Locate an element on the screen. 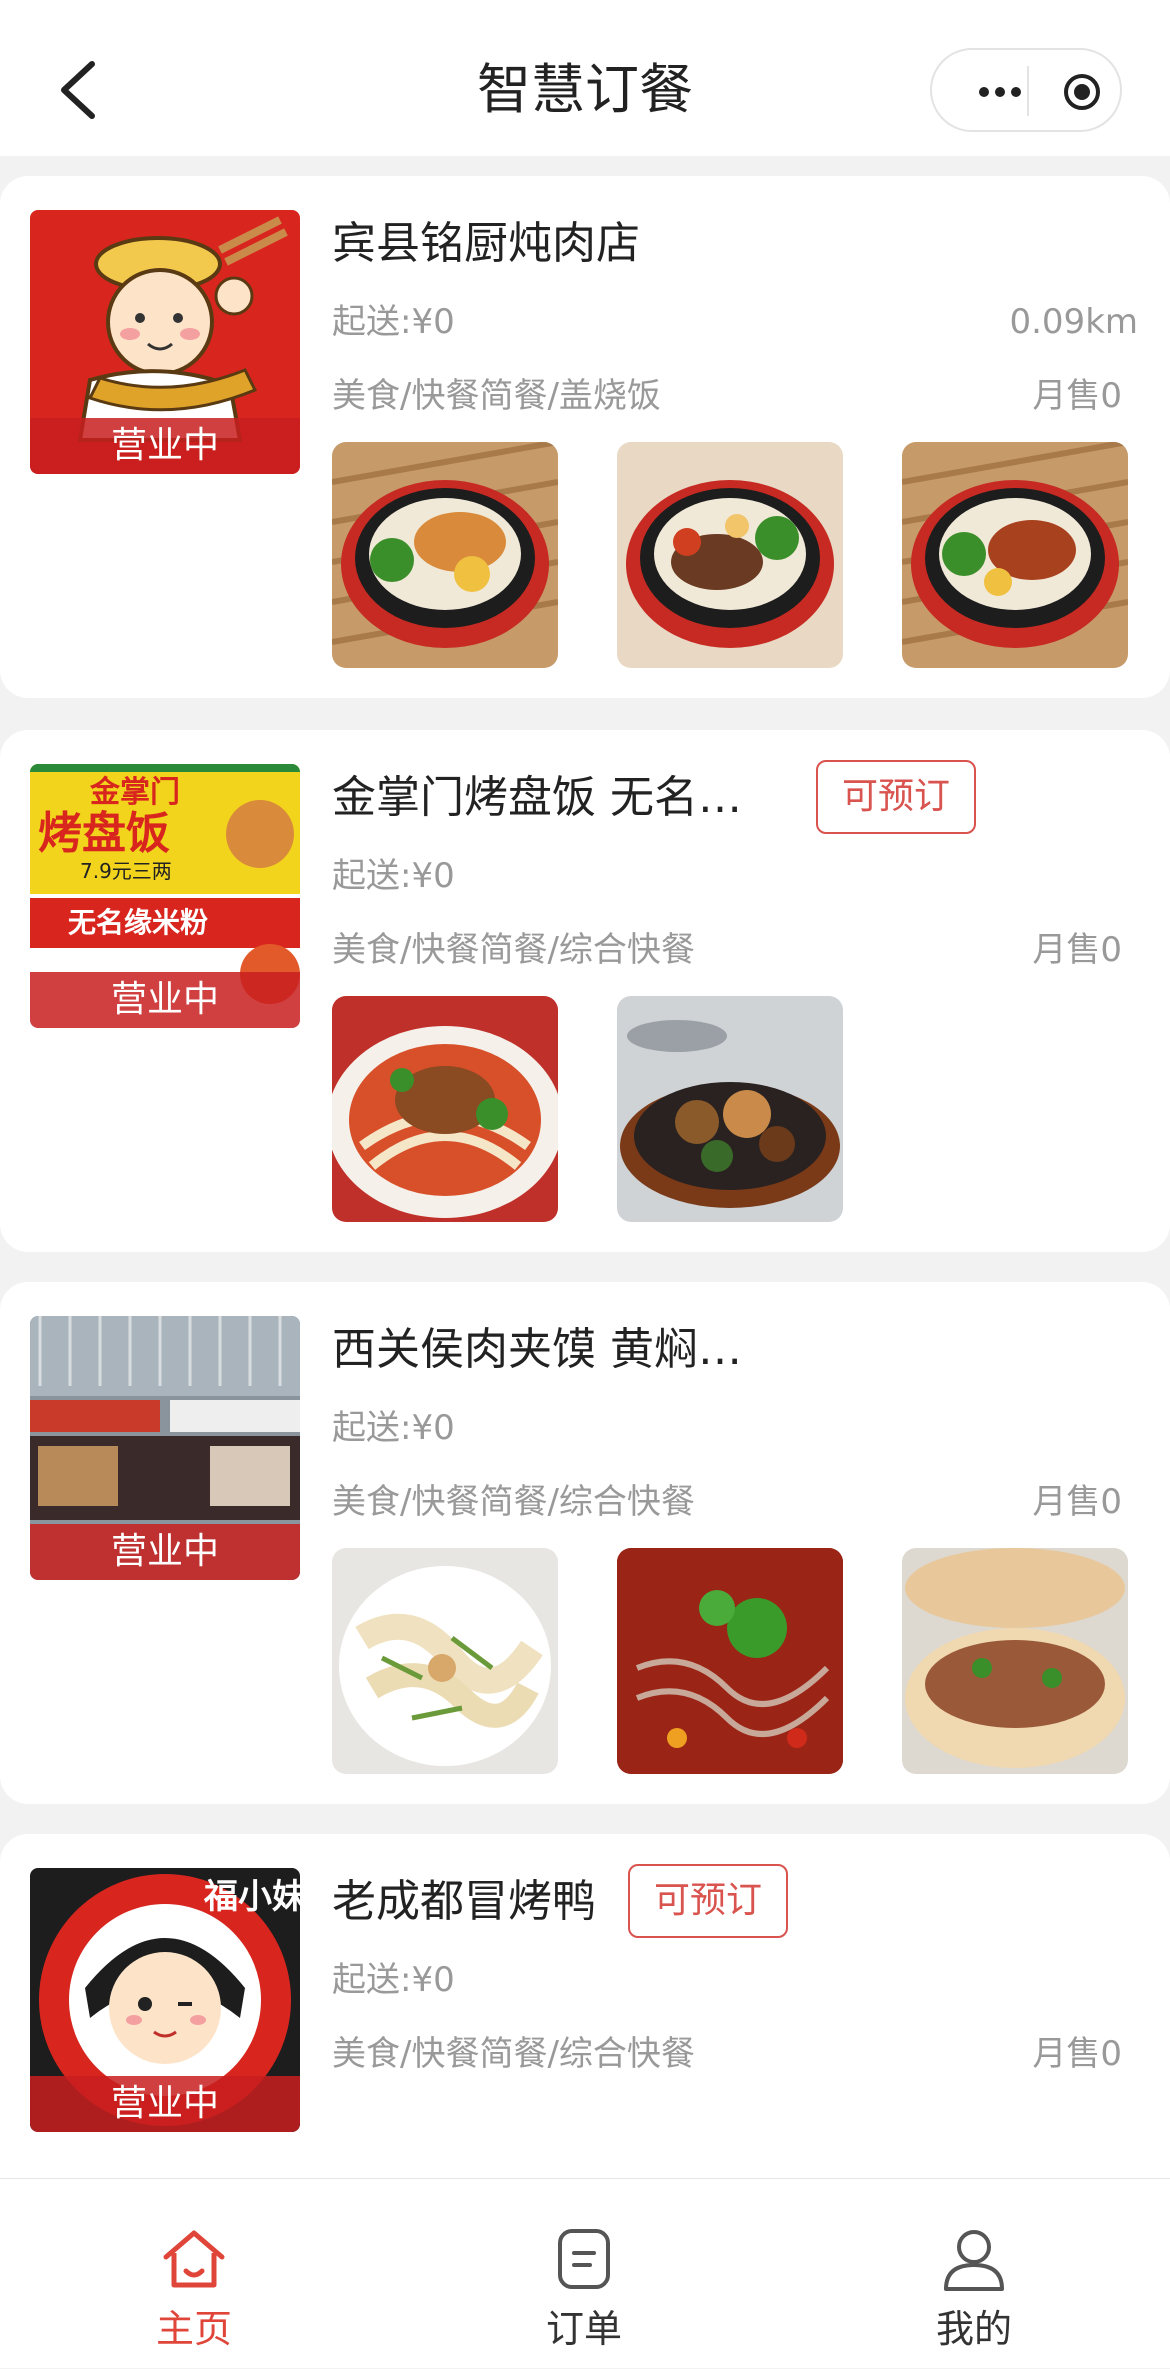 This screenshot has width=1170, height=2369. tab-label: 订单 is located at coordinates (583, 2329).